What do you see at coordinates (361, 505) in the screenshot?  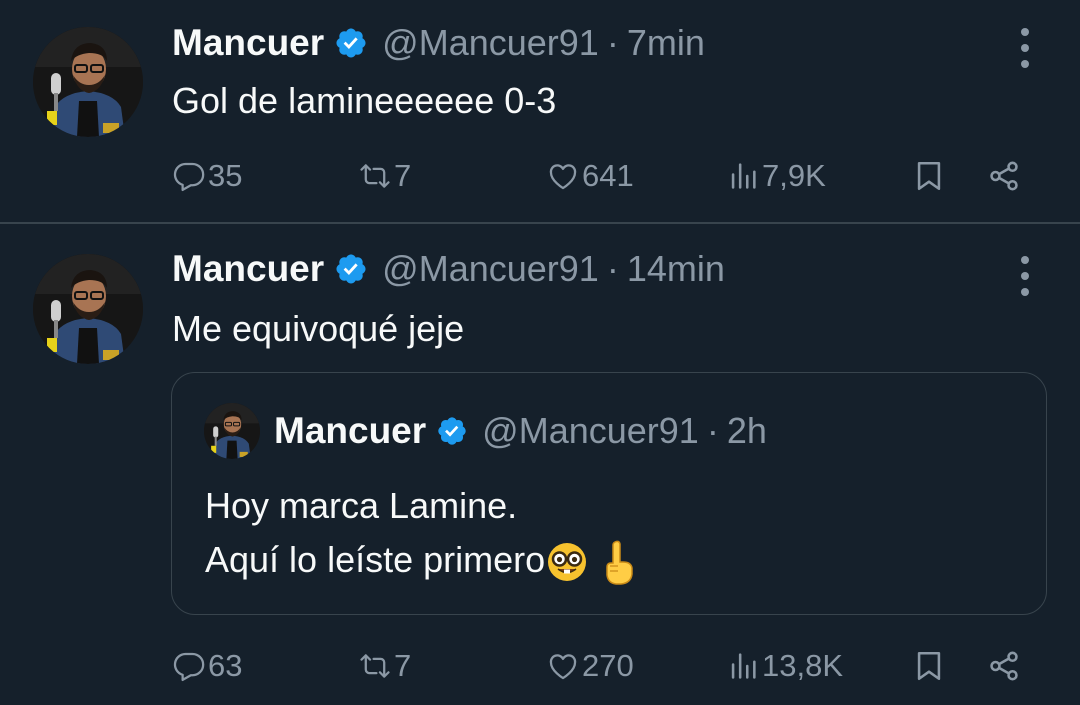 I see `quoted-text-line-1: Hoy marca Lamine.` at bounding box center [361, 505].